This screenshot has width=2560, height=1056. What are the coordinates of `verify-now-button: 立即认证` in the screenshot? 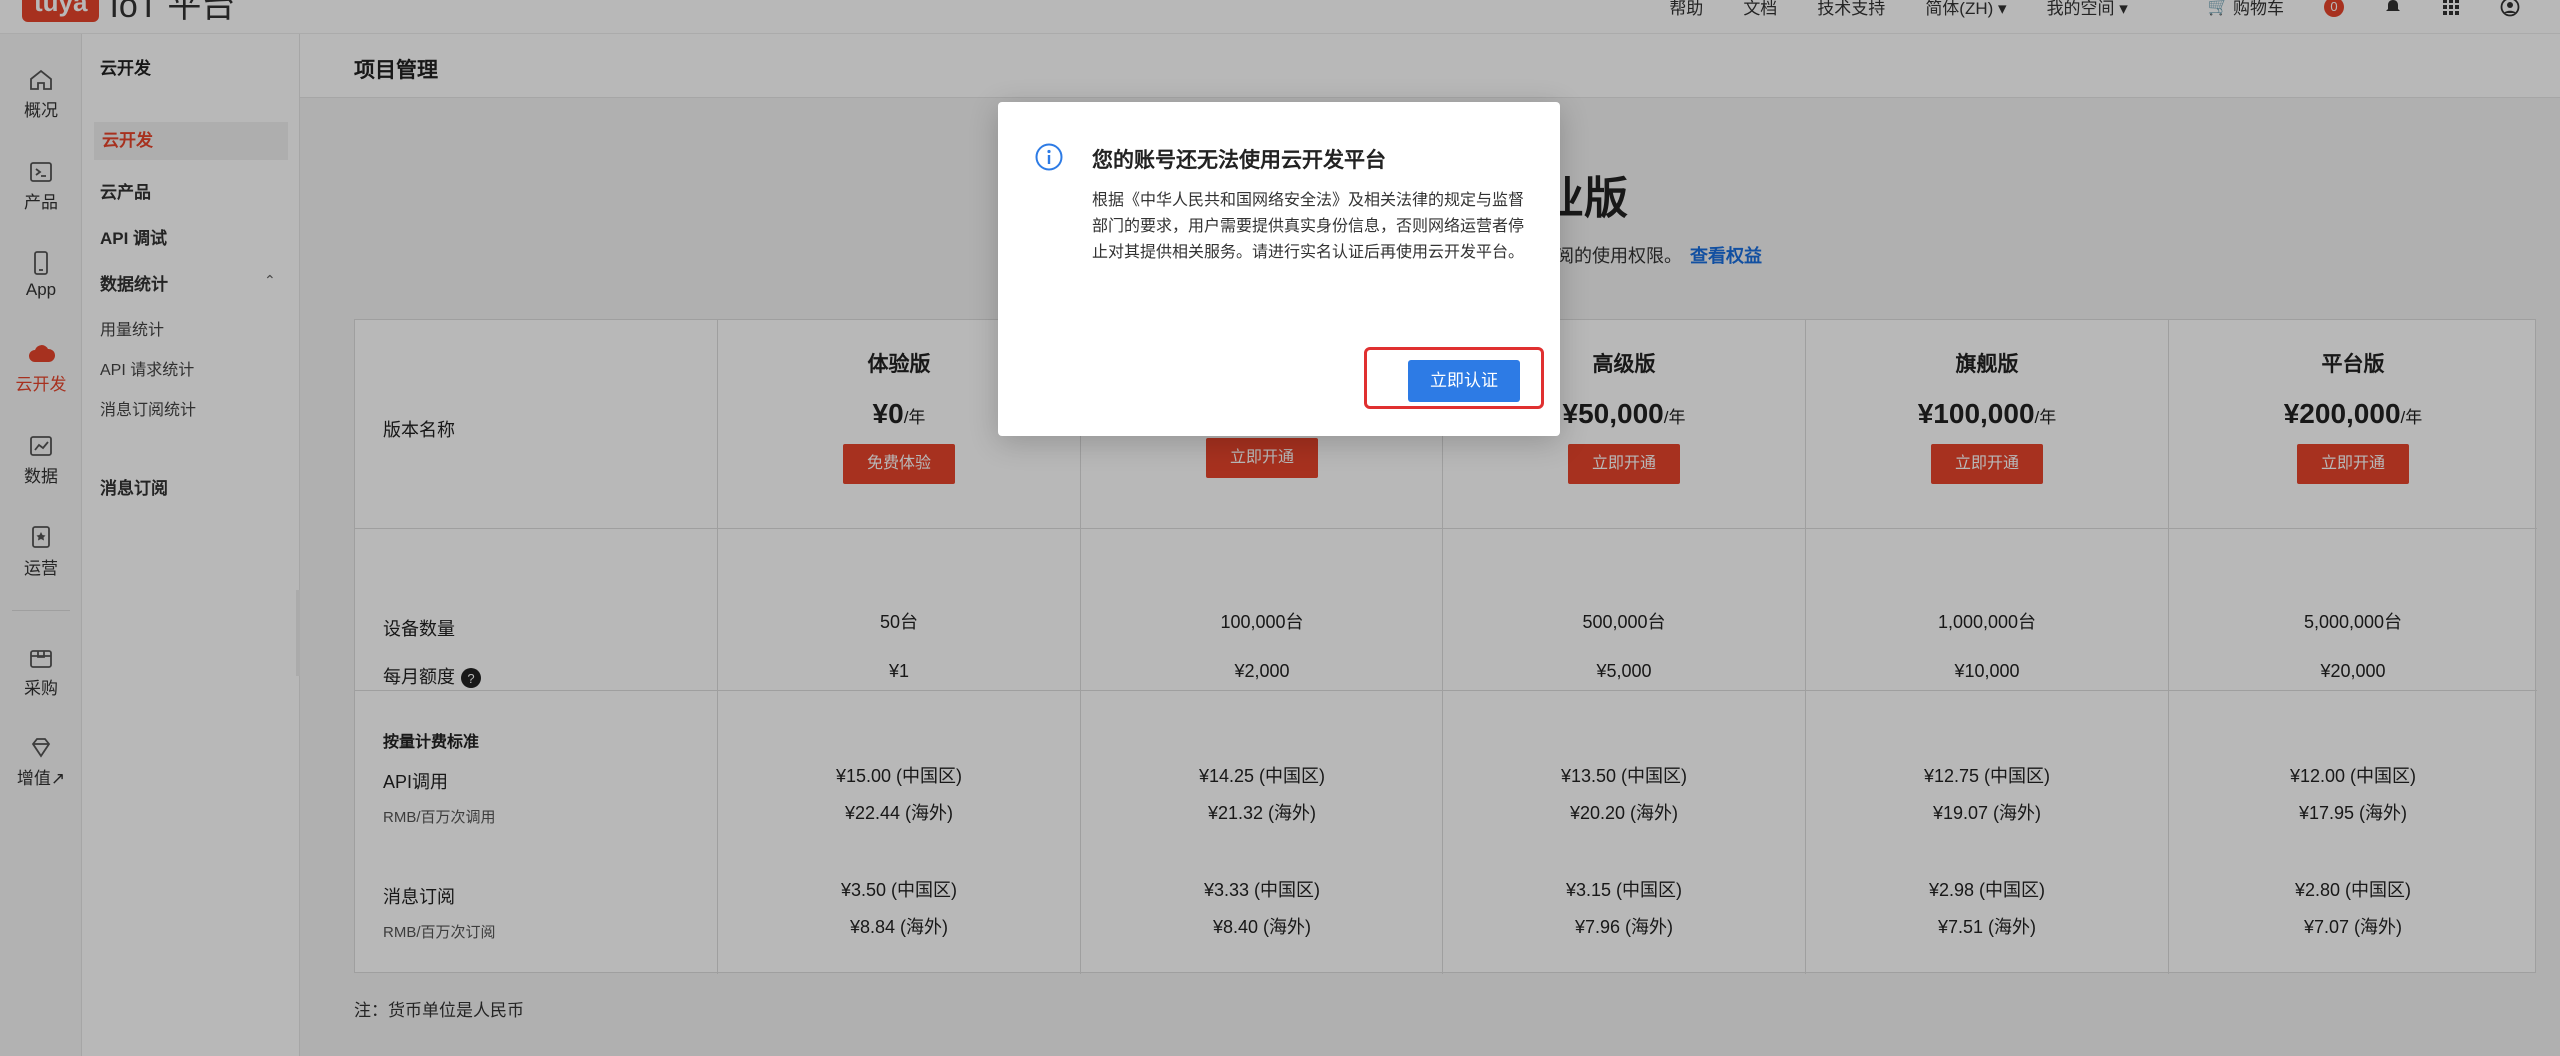 It's located at (1464, 381).